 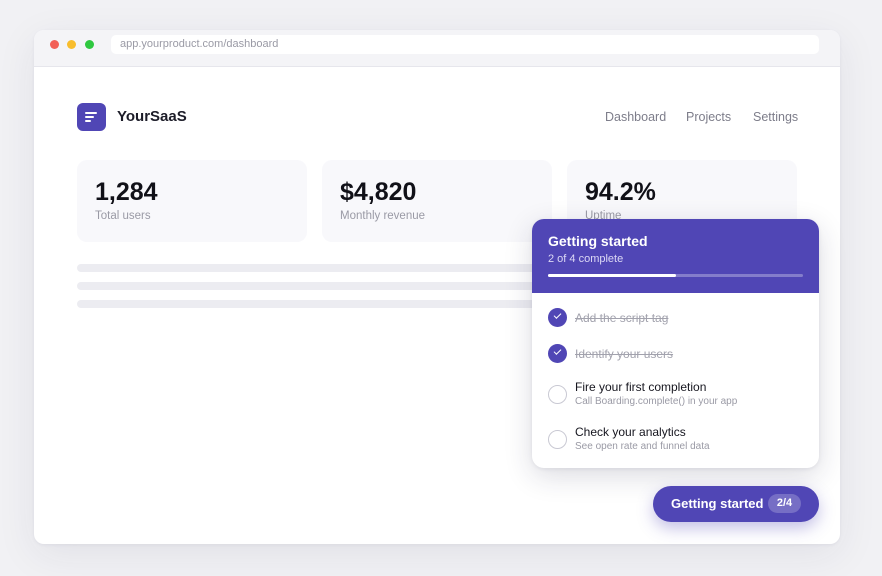 What do you see at coordinates (152, 116) in the screenshot?
I see `brand-name: YourSaaS` at bounding box center [152, 116].